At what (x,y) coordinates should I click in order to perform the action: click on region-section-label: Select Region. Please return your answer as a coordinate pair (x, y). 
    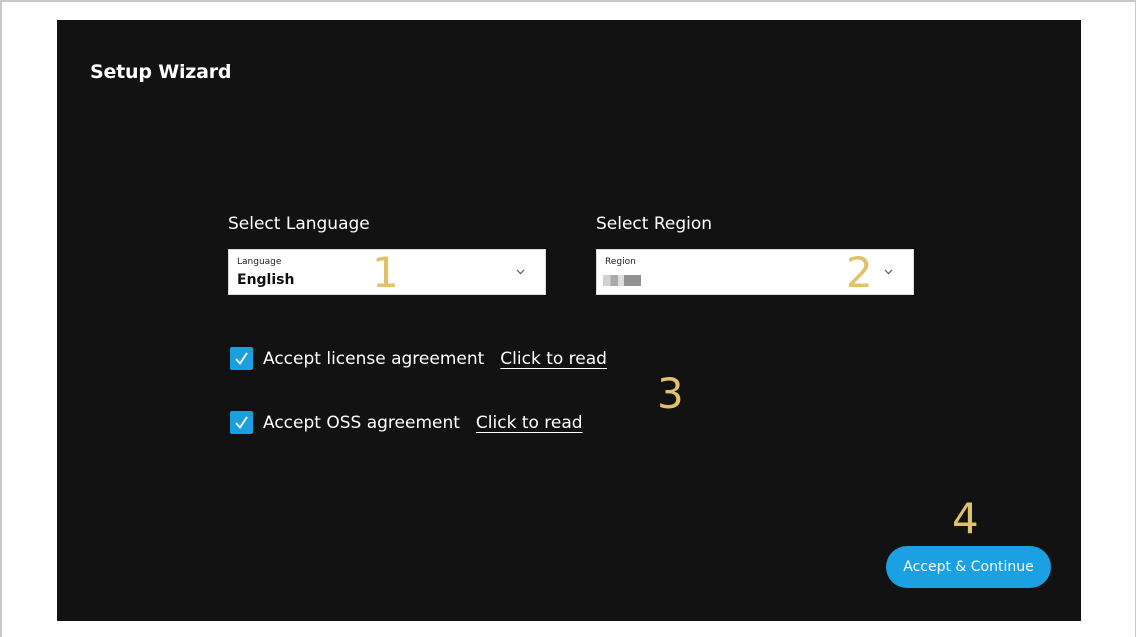
    Looking at the image, I should click on (654, 224).